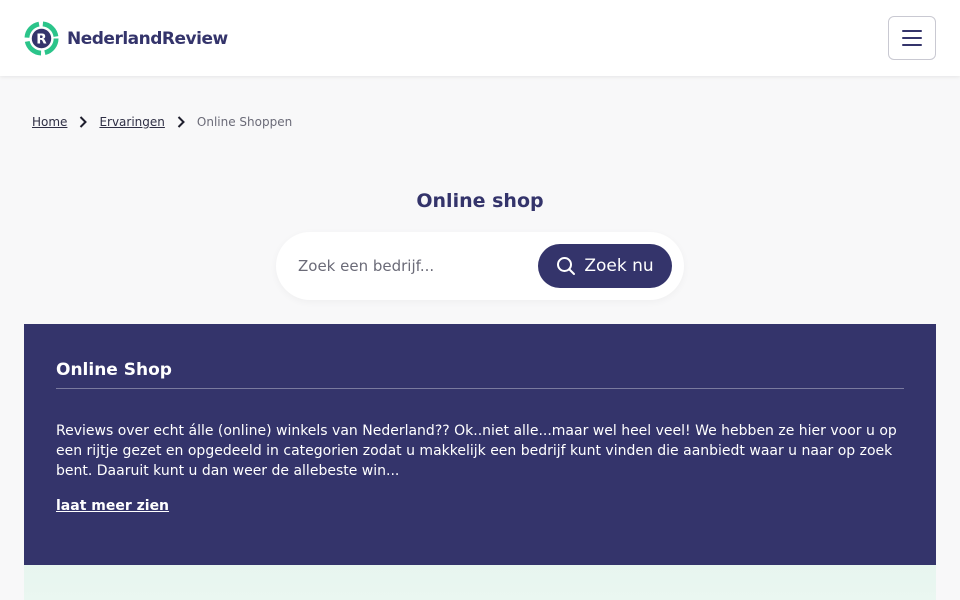 The width and height of the screenshot is (960, 600). I want to click on card-divider, so click(480, 388).